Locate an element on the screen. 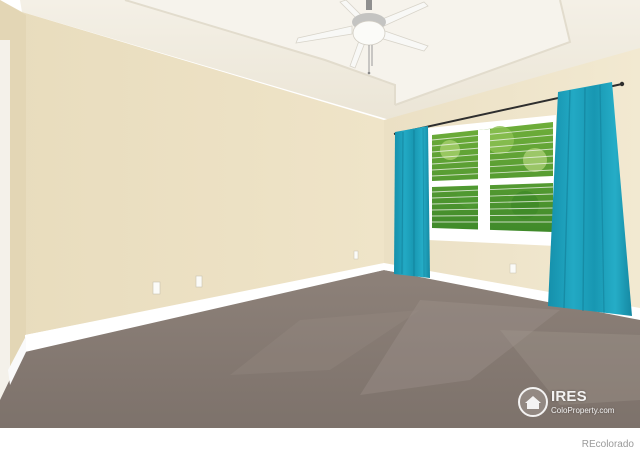 The image size is (640, 450). house-logo-icon is located at coordinates (533, 402).